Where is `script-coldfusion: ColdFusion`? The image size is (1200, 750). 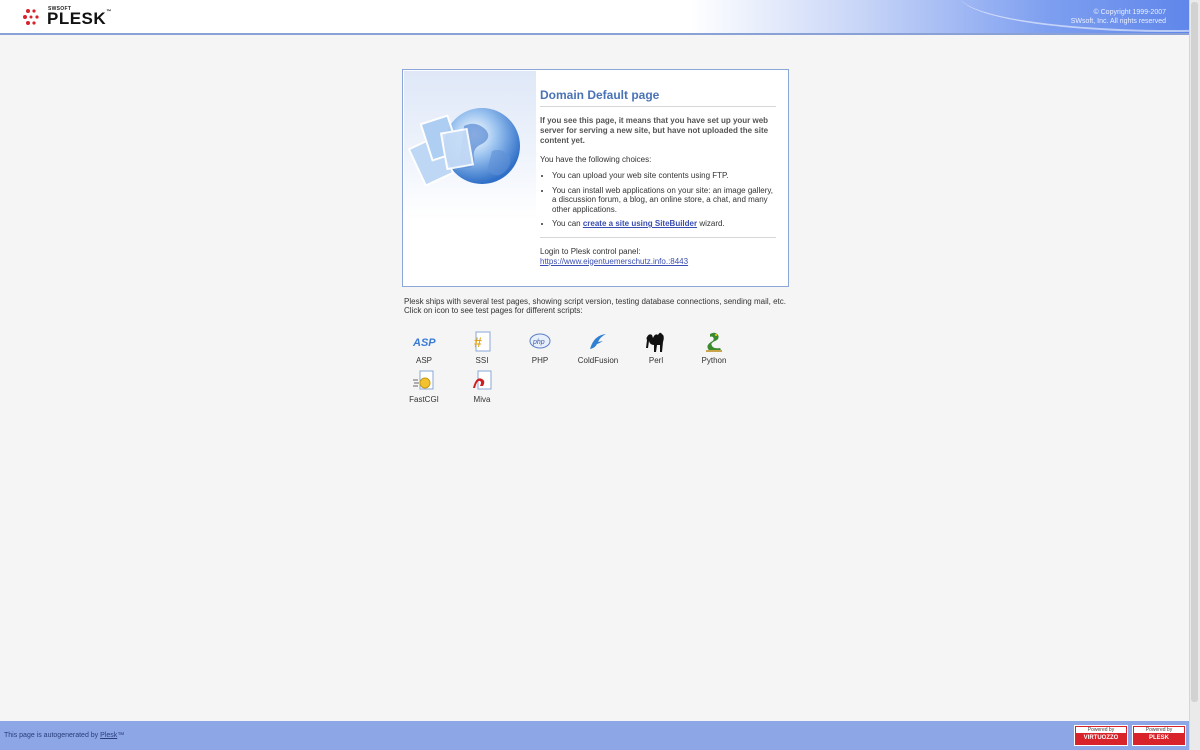
script-coldfusion: ColdFusion is located at coordinates (598, 348).